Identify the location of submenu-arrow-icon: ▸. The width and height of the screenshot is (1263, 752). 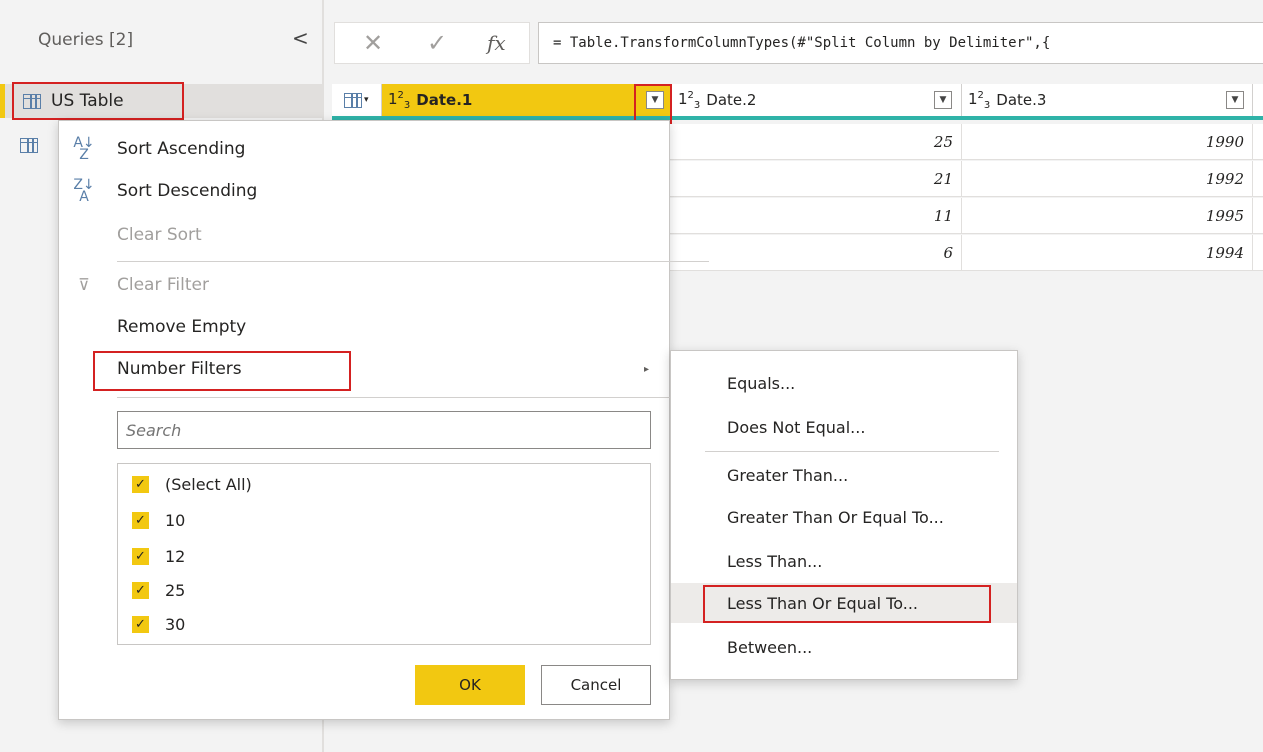
(646, 369).